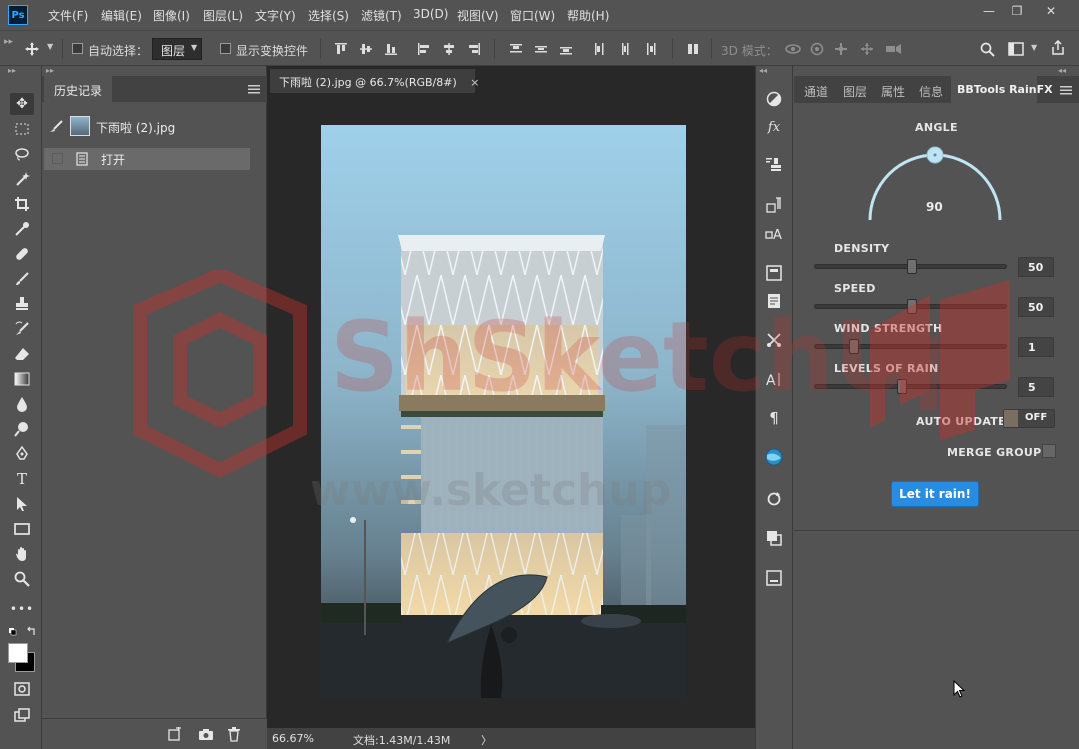 Image resolution: width=1079 pixels, height=749 pixels. I want to click on menu-view: 视图(V), so click(478, 15).